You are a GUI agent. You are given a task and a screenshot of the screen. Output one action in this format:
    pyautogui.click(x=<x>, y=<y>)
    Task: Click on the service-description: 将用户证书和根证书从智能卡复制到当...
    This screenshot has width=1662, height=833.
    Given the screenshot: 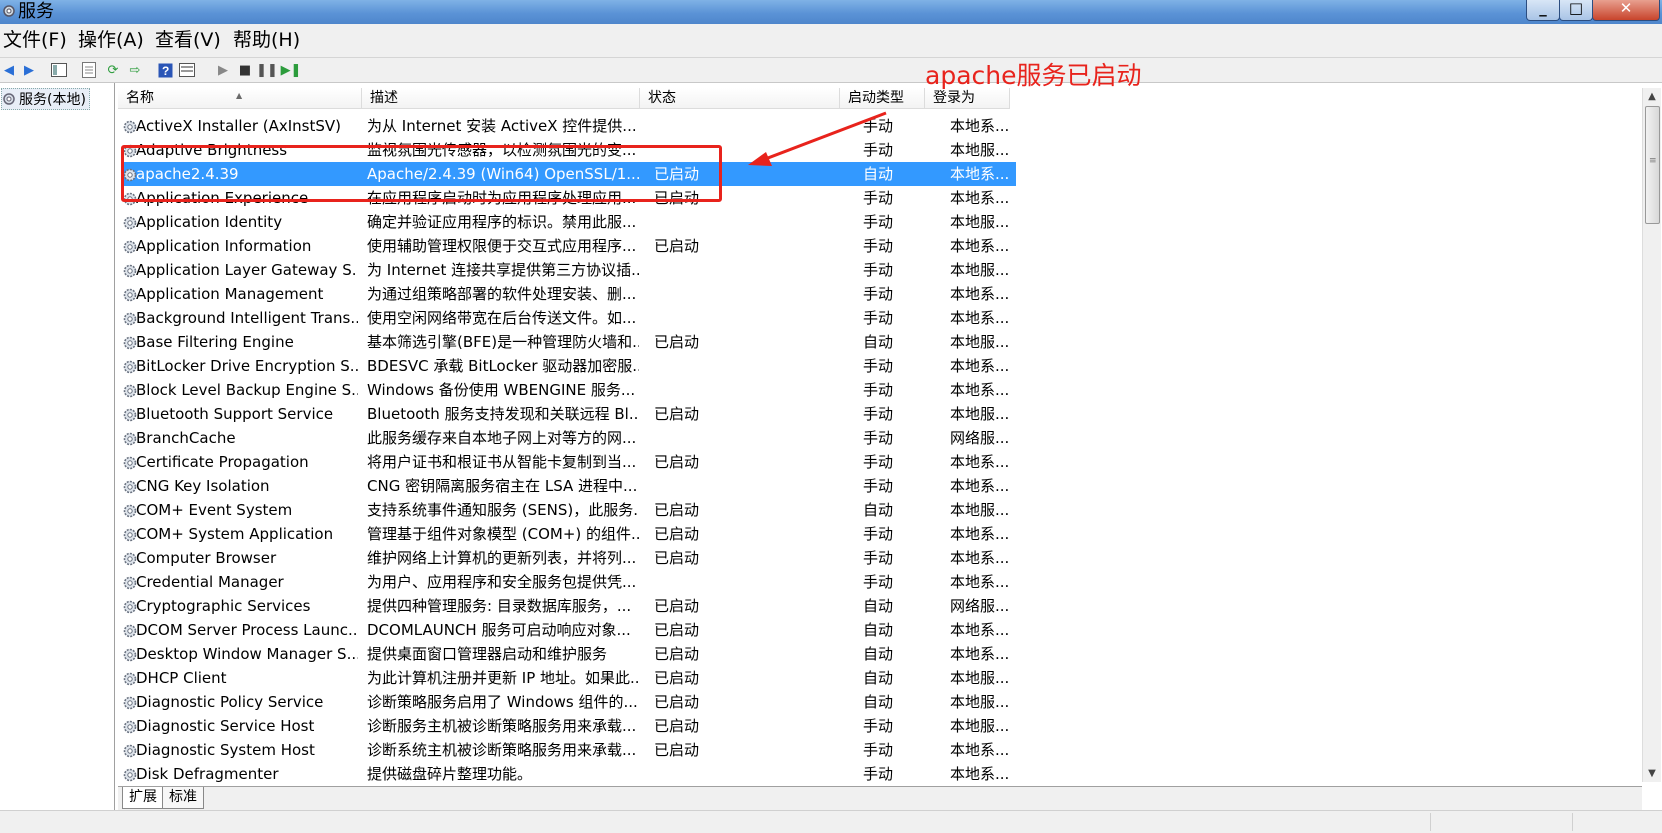 What is the action you would take?
    pyautogui.click(x=502, y=462)
    